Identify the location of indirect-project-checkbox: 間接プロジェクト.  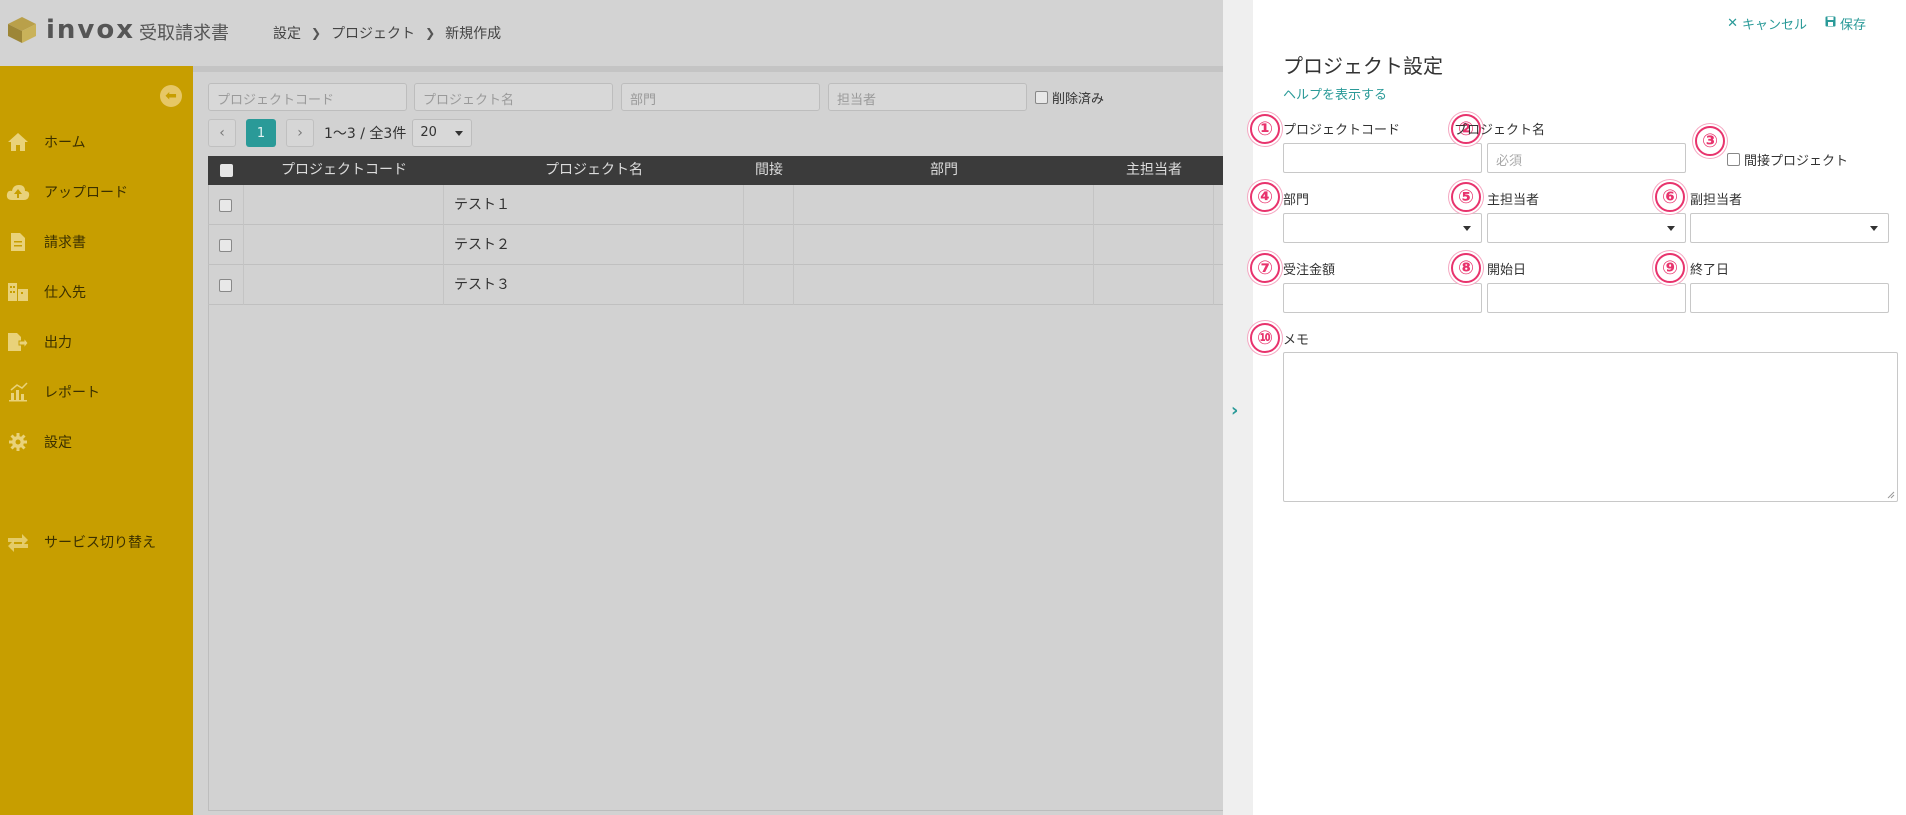
(1787, 159).